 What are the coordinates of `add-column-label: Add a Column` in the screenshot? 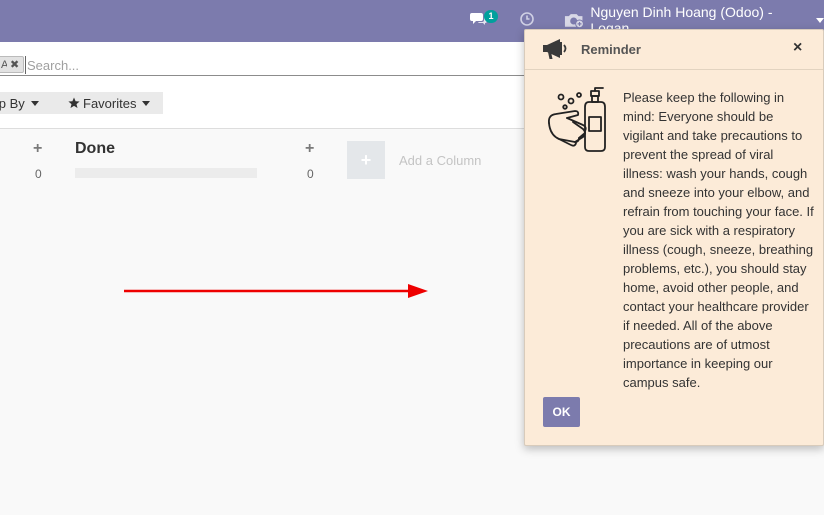 It's located at (440, 160).